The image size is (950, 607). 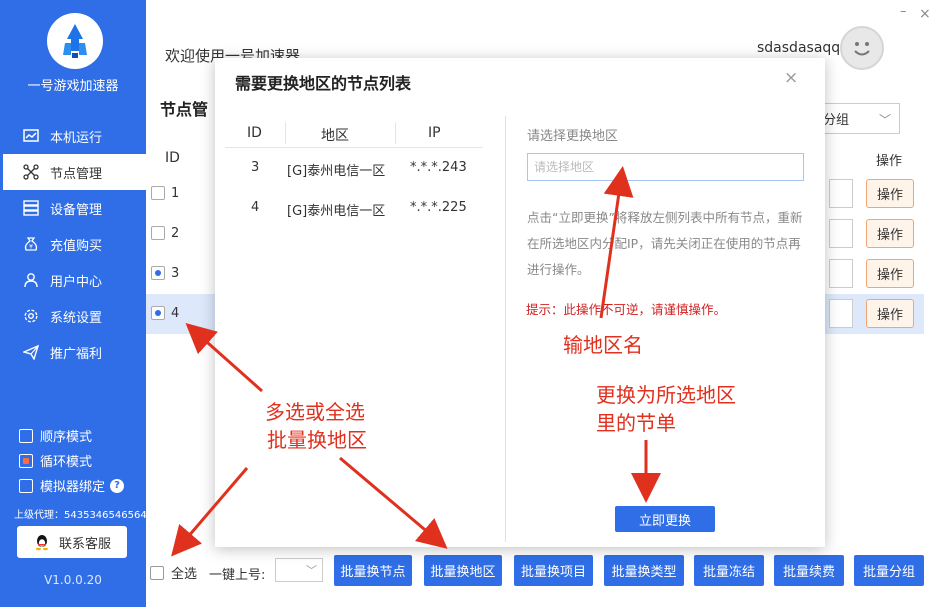 What do you see at coordinates (603, 345) in the screenshot?
I see `annotation-input-hint: 输地区名` at bounding box center [603, 345].